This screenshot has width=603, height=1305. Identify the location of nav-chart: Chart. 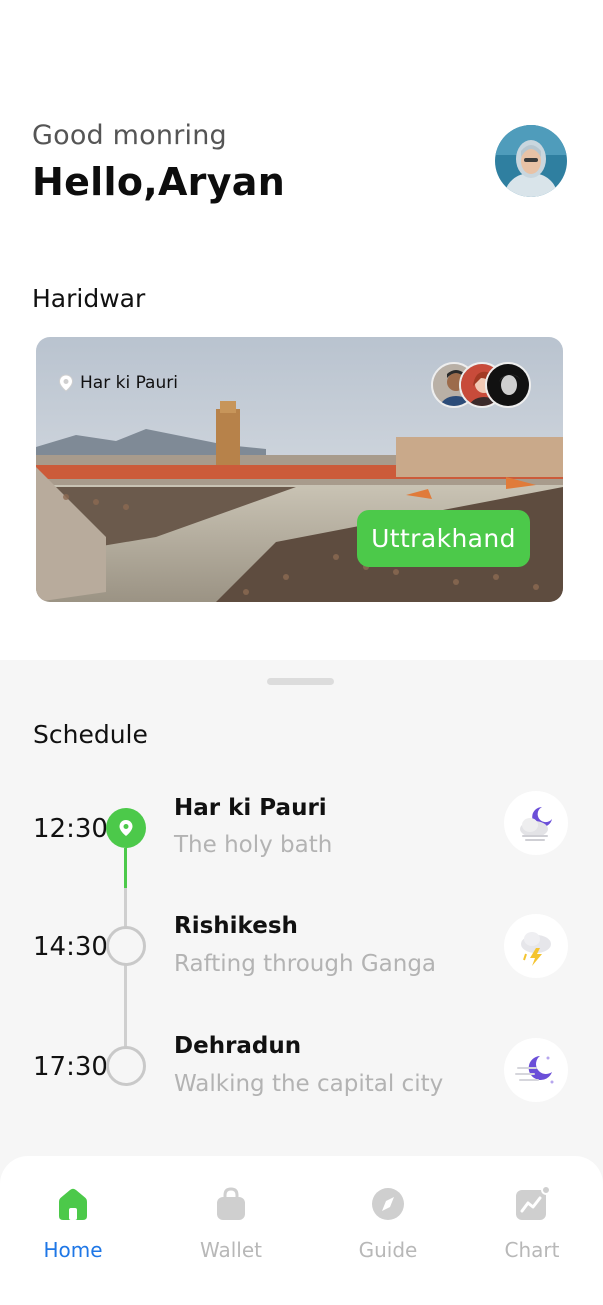
(532, 1224).